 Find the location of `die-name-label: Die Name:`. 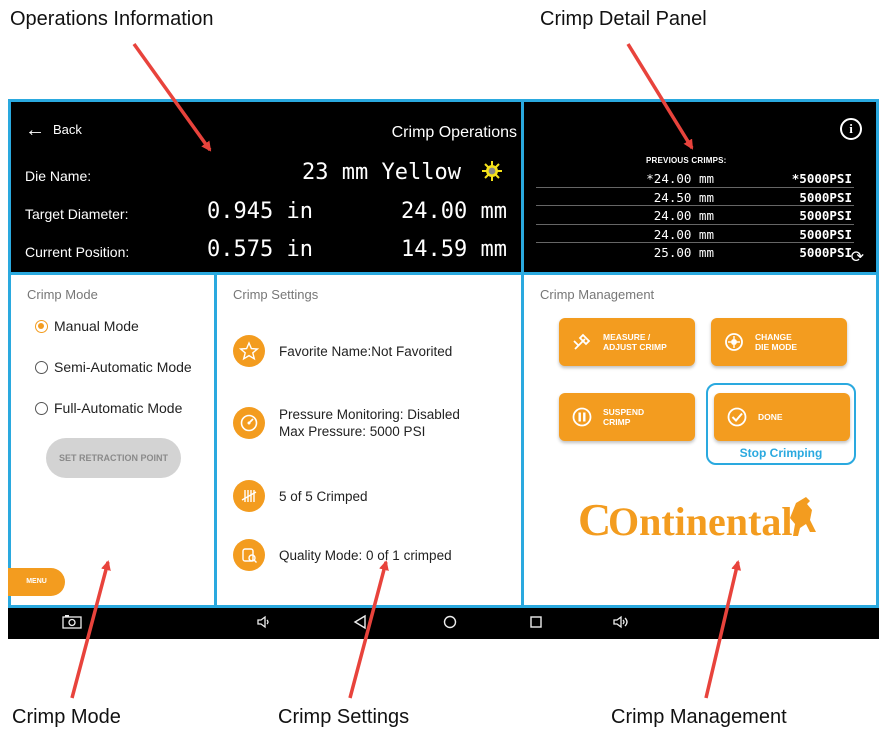

die-name-label: Die Name: is located at coordinates (58, 176).